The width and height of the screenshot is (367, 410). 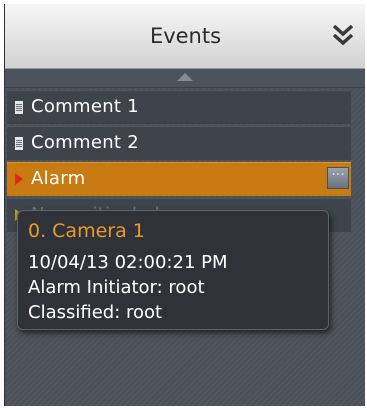 What do you see at coordinates (128, 262) in the screenshot?
I see `tooltip-timestamp: 10/04/13 02:00:21 PM` at bounding box center [128, 262].